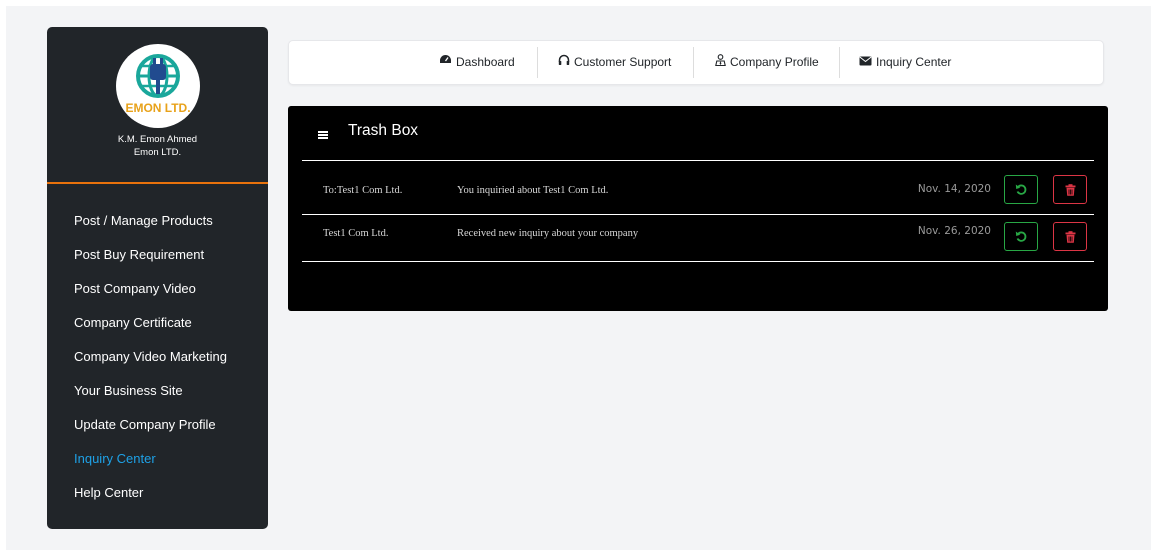 This screenshot has height=550, width=1151. What do you see at coordinates (157, 139) in the screenshot?
I see `user-name: K.M. Emon Ahmed` at bounding box center [157, 139].